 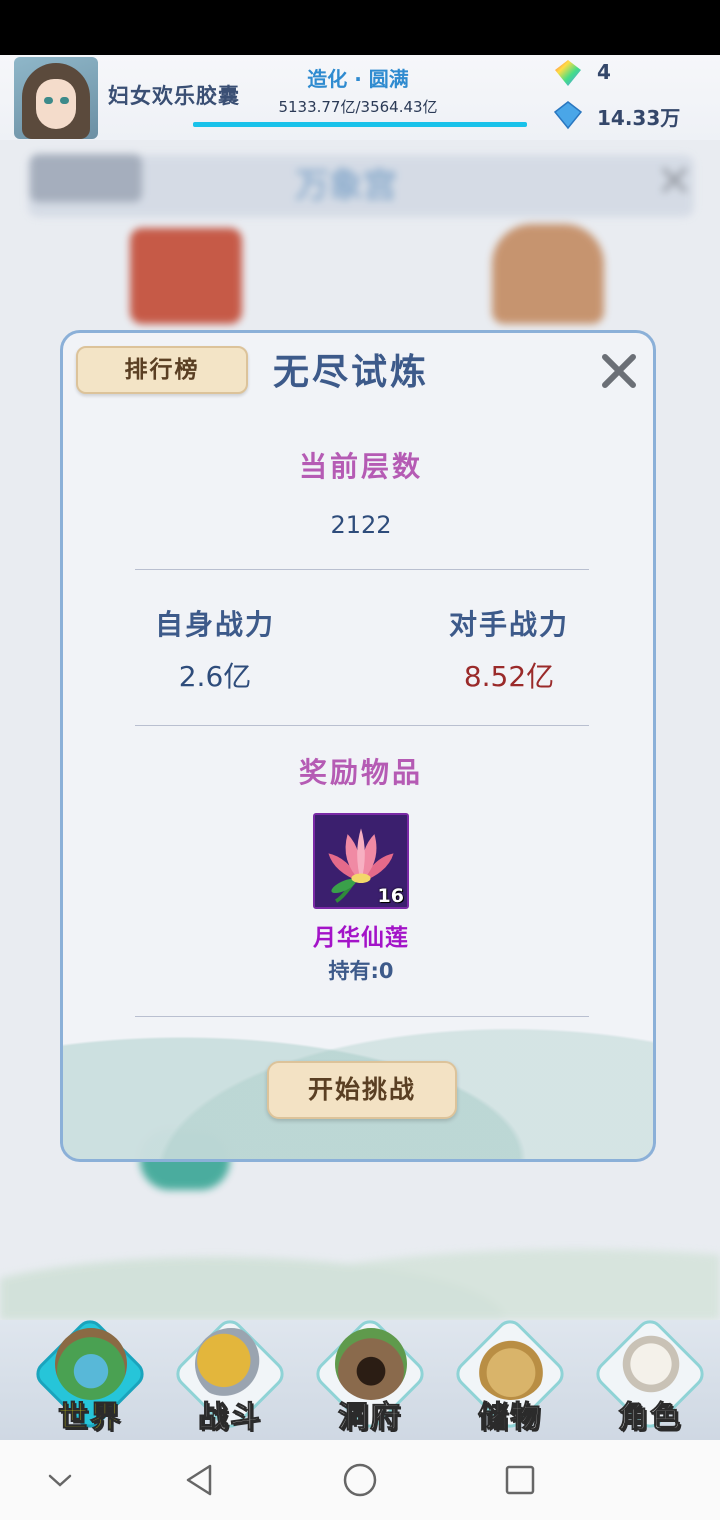 I want to click on player-name: 妇女欢乐胶囊, so click(x=174, y=96).